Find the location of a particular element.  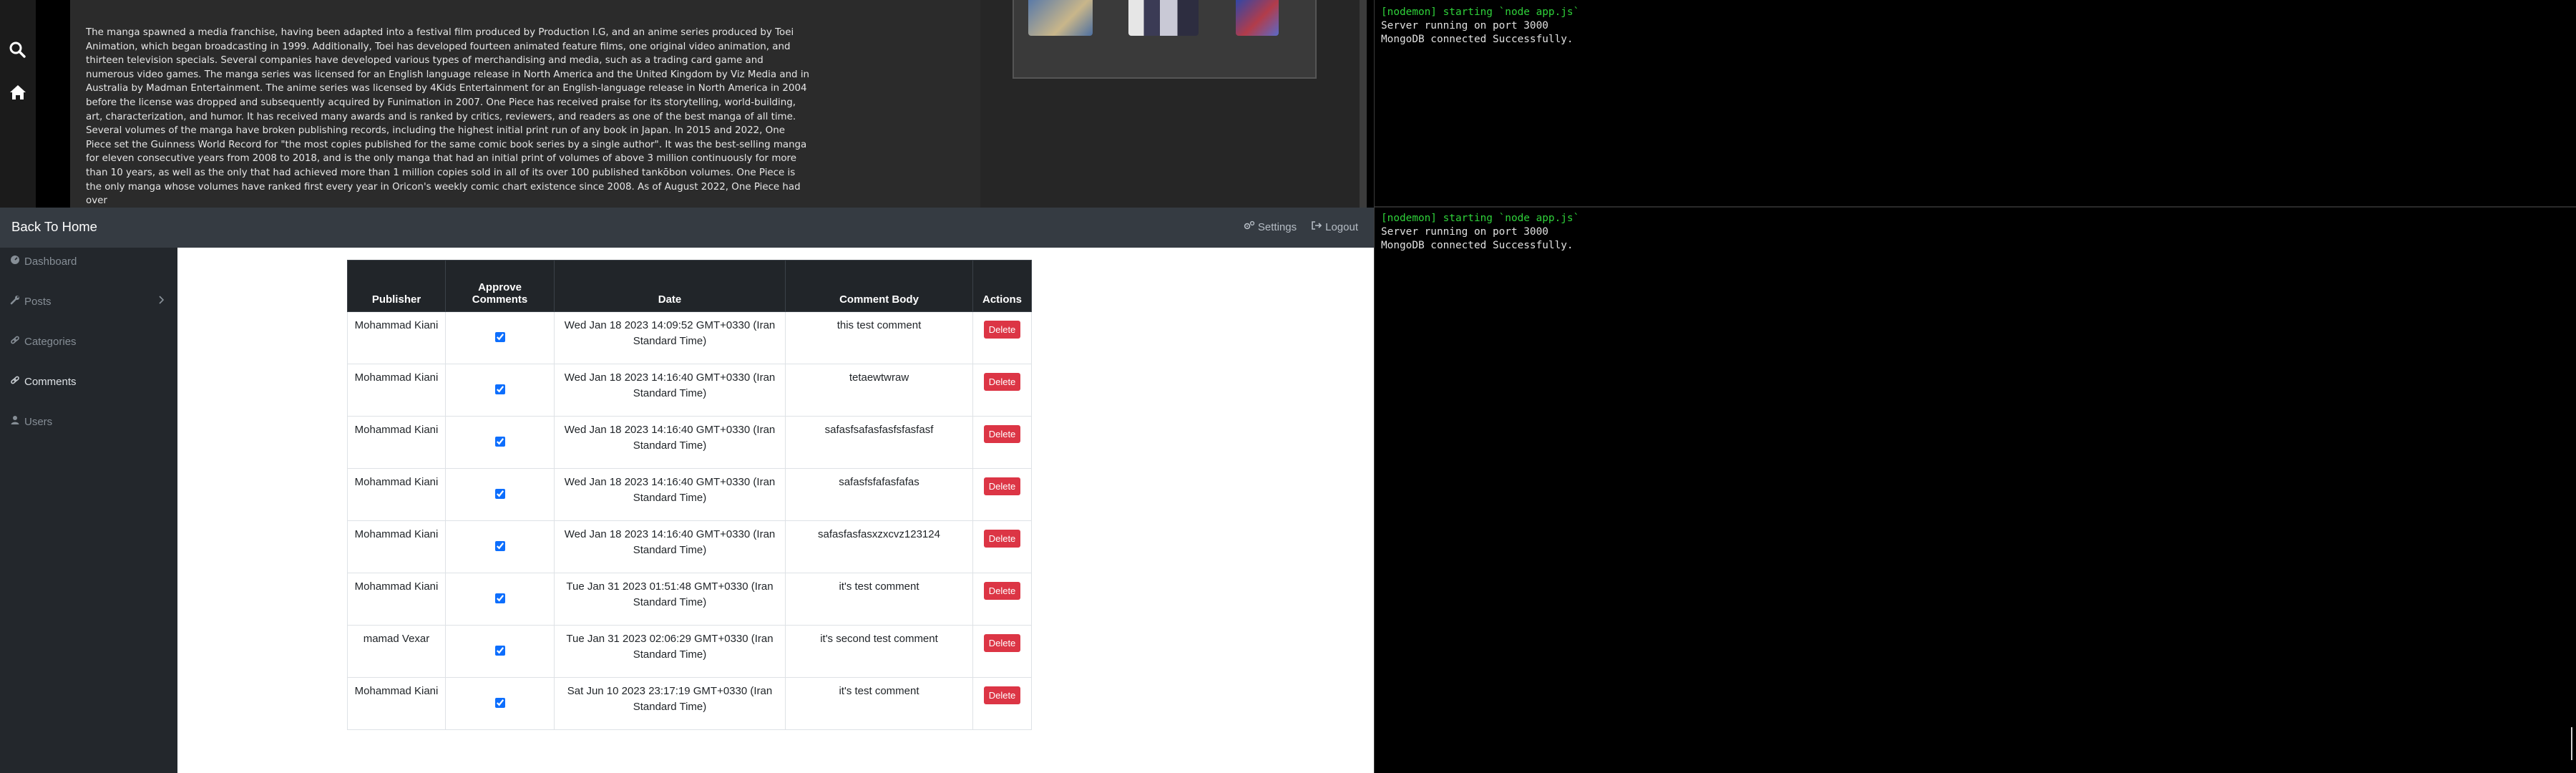

sidebar-item-label: Users is located at coordinates (38, 421).